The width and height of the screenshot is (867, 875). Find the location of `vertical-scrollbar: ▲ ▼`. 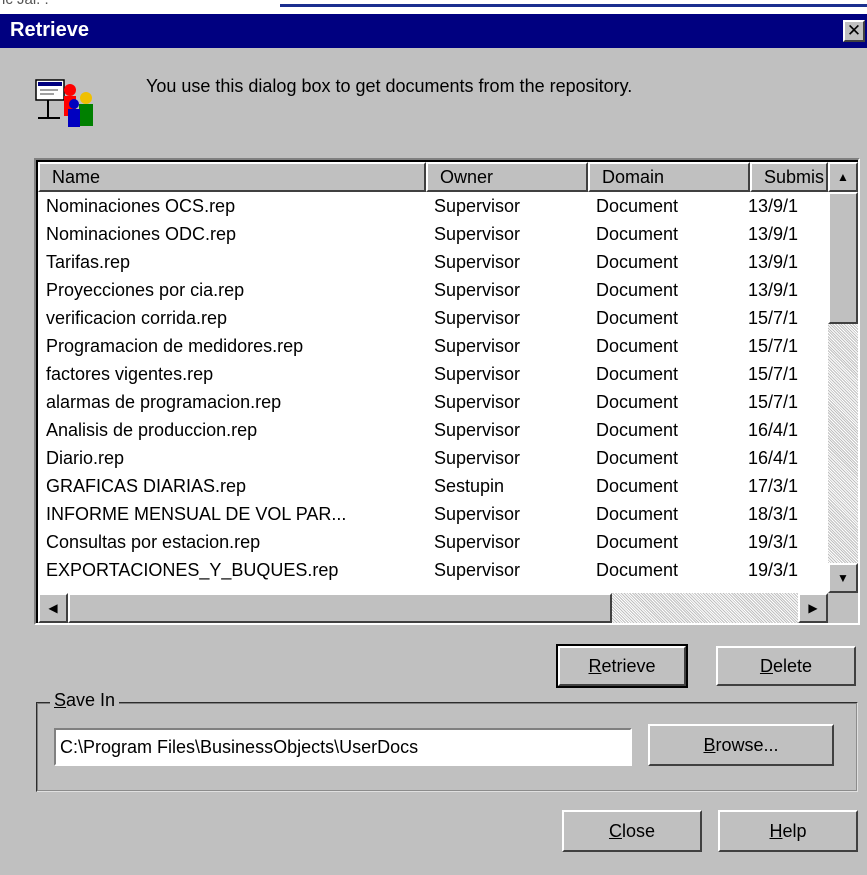

vertical-scrollbar: ▲ ▼ is located at coordinates (843, 377).